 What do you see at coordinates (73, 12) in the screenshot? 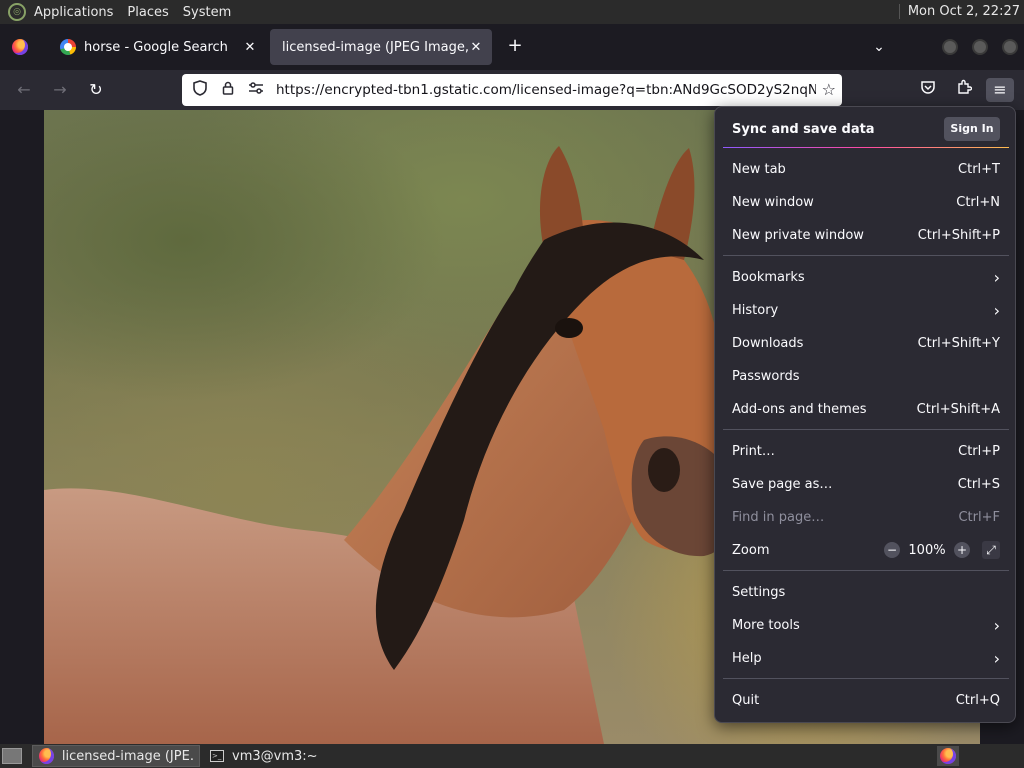
I see `applications-menu: Applications` at bounding box center [73, 12].